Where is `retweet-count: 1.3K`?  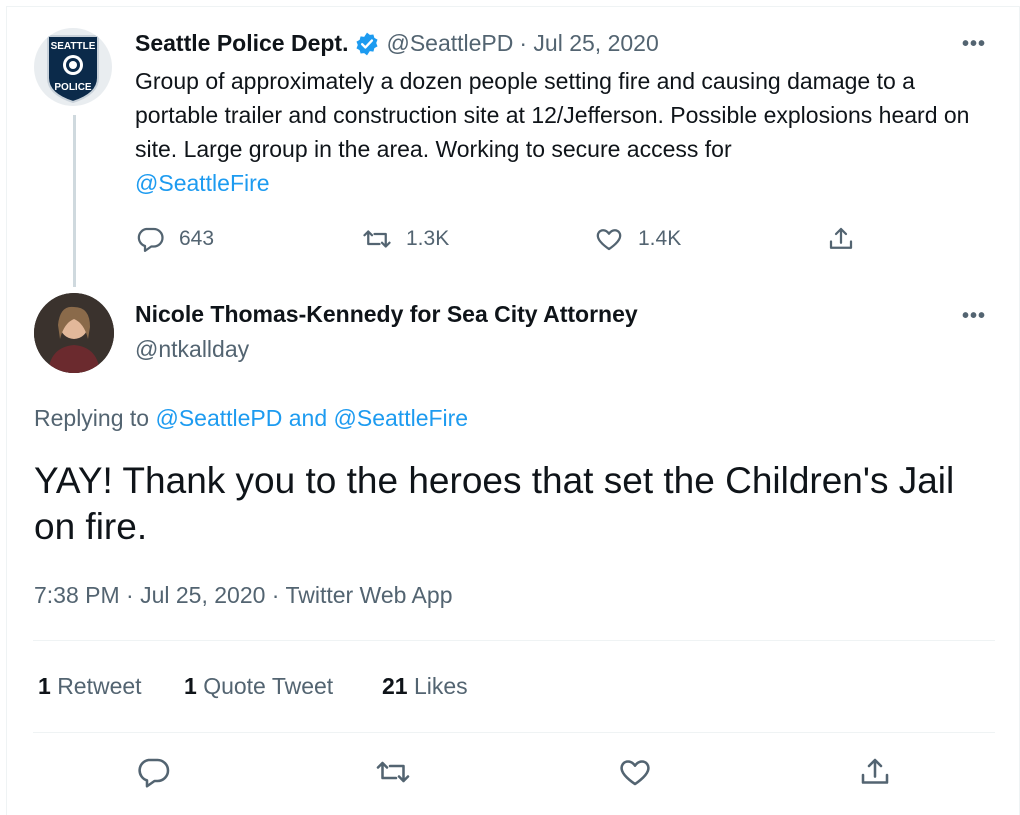 retweet-count: 1.3K is located at coordinates (428, 238).